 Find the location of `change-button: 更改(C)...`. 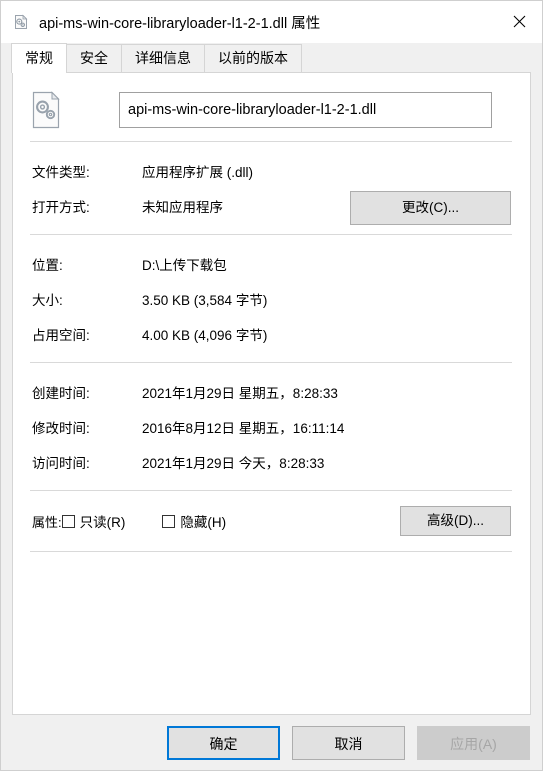

change-button: 更改(C)... is located at coordinates (430, 208).